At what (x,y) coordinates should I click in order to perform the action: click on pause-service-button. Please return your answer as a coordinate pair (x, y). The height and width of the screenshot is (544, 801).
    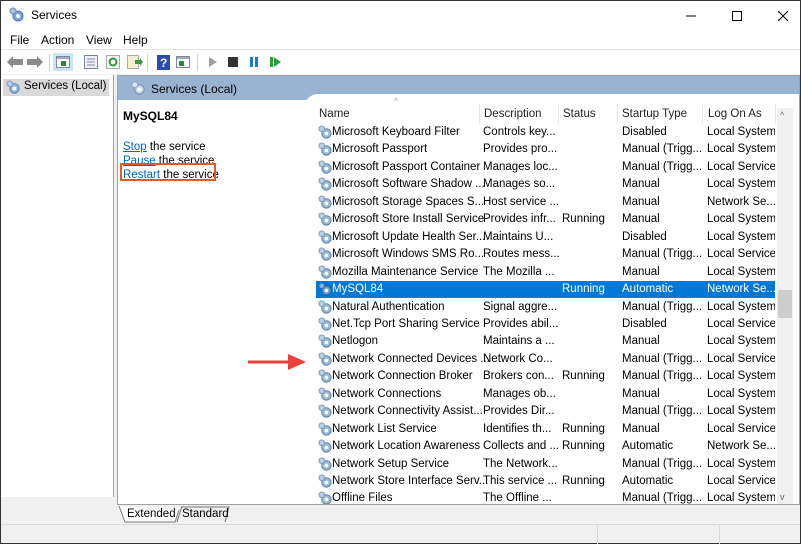
    Looking at the image, I should click on (254, 62).